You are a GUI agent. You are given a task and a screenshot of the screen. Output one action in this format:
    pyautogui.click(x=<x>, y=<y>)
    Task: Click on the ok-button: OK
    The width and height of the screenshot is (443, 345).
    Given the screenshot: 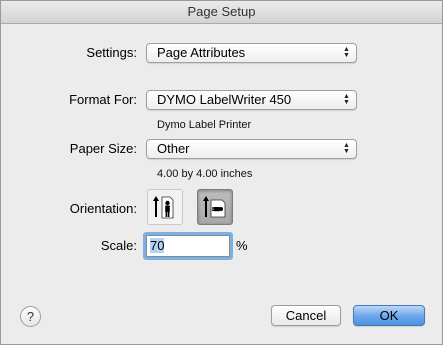 What is the action you would take?
    pyautogui.click(x=389, y=315)
    